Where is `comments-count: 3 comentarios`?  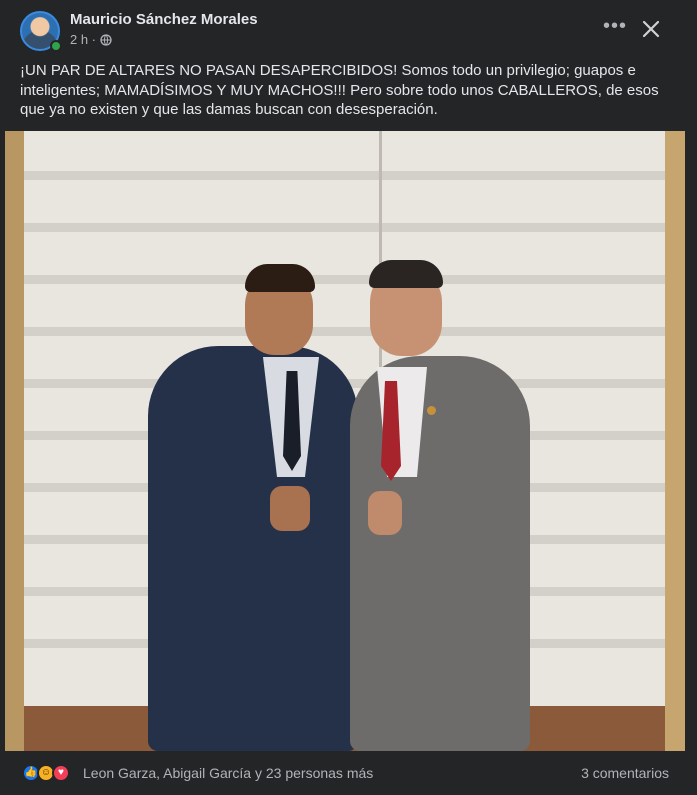
comments-count: 3 comentarios is located at coordinates (625, 773).